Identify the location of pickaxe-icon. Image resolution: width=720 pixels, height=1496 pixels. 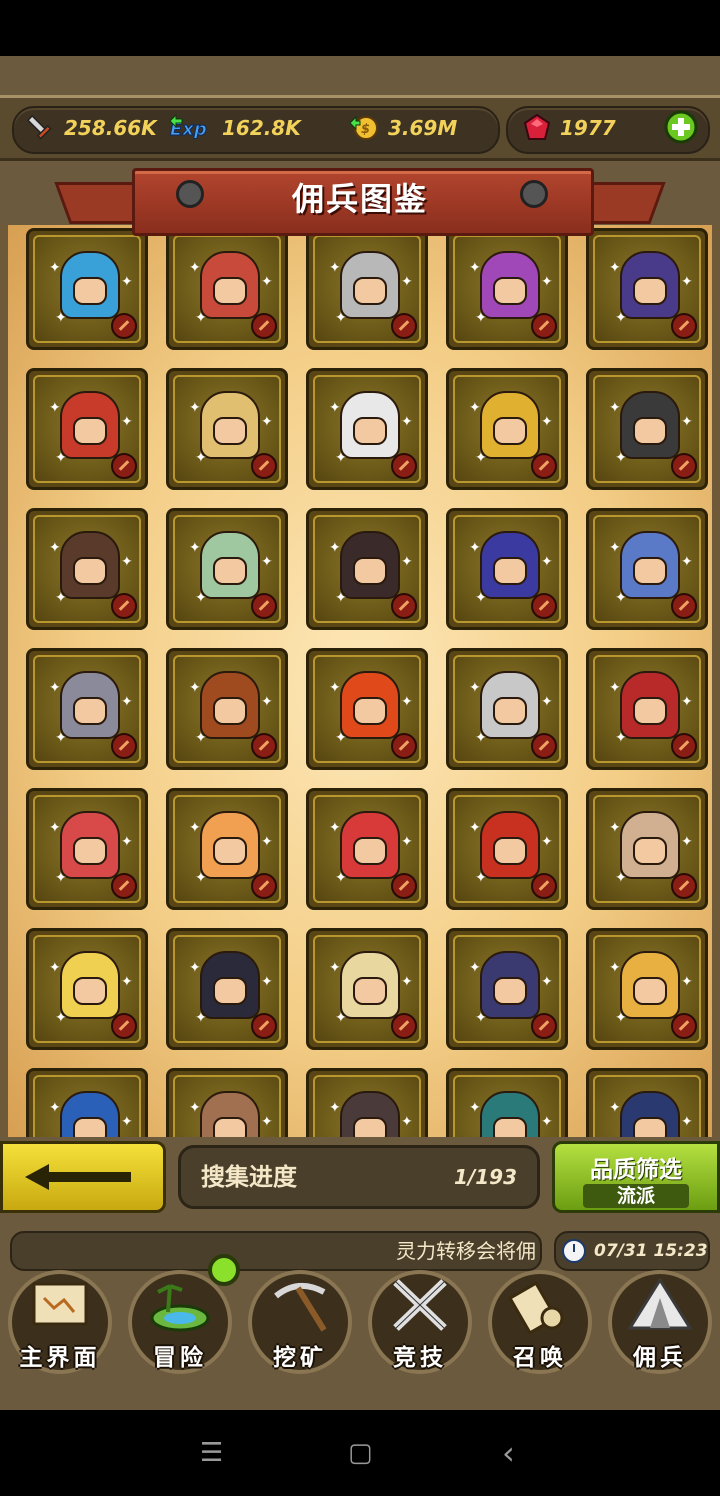
(300, 1307).